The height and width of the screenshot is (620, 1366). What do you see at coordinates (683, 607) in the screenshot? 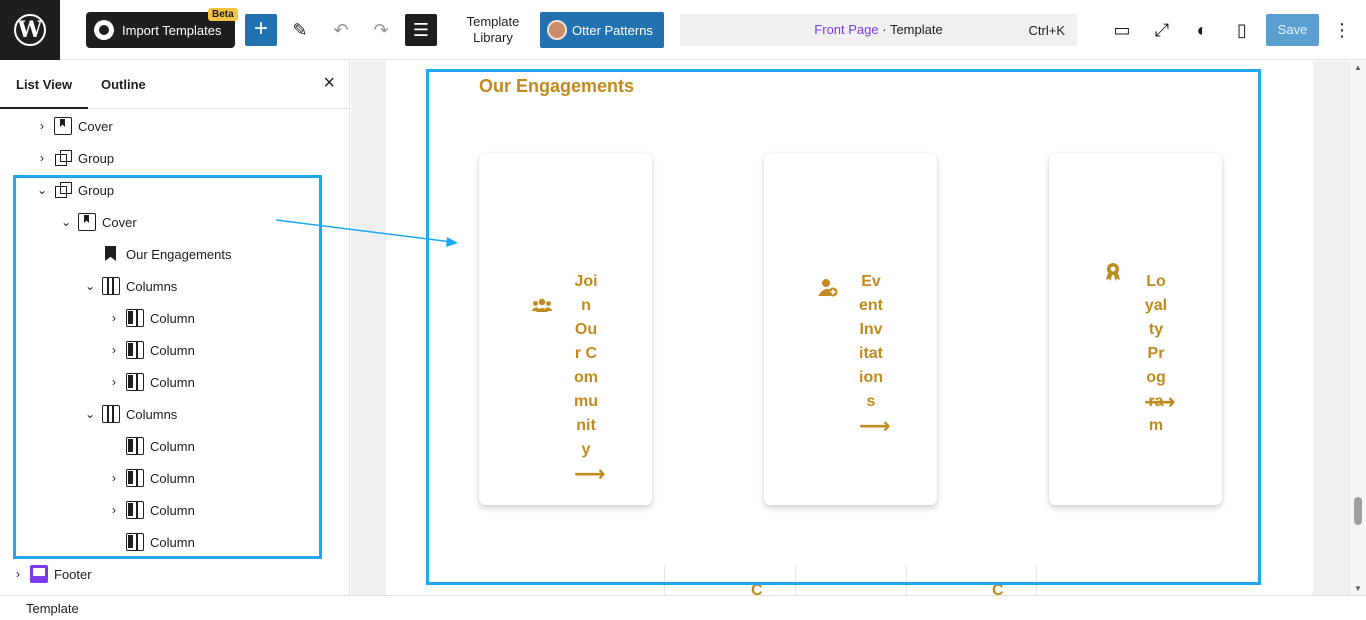
I see `status-bar: Template` at bounding box center [683, 607].